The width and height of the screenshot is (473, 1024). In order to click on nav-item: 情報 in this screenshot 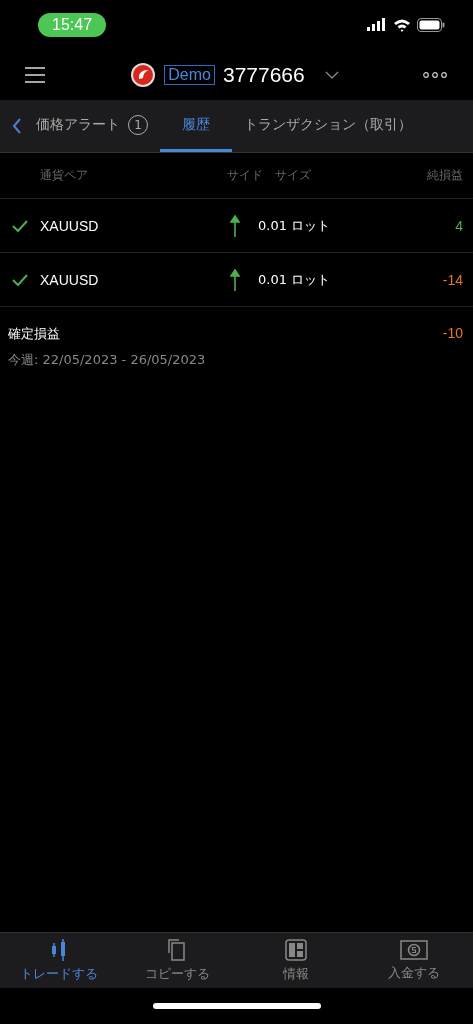, I will do `click(295, 960)`.